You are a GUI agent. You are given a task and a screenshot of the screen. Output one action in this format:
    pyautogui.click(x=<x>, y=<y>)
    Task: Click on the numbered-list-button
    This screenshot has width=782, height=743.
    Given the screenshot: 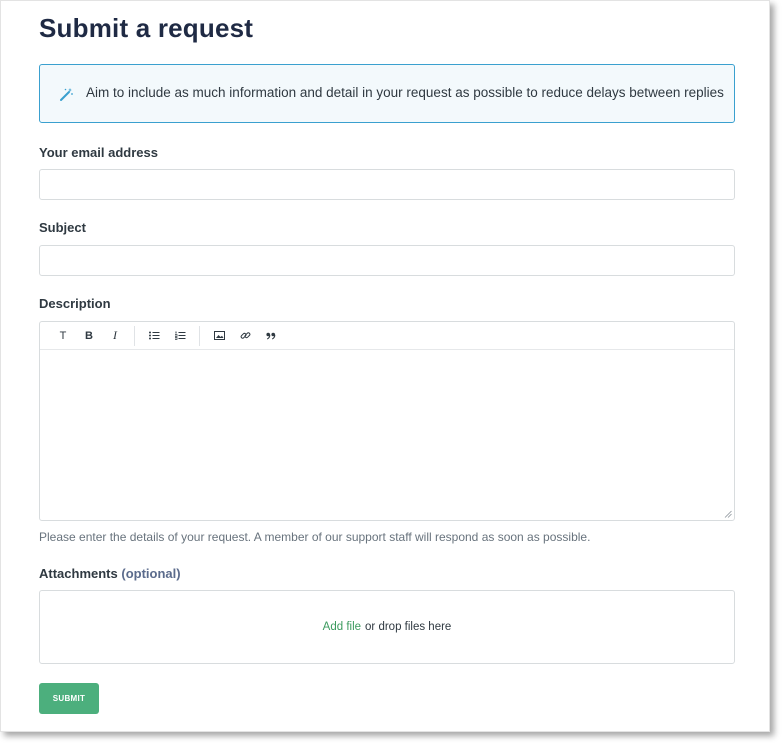 What is the action you would take?
    pyautogui.click(x=180, y=336)
    